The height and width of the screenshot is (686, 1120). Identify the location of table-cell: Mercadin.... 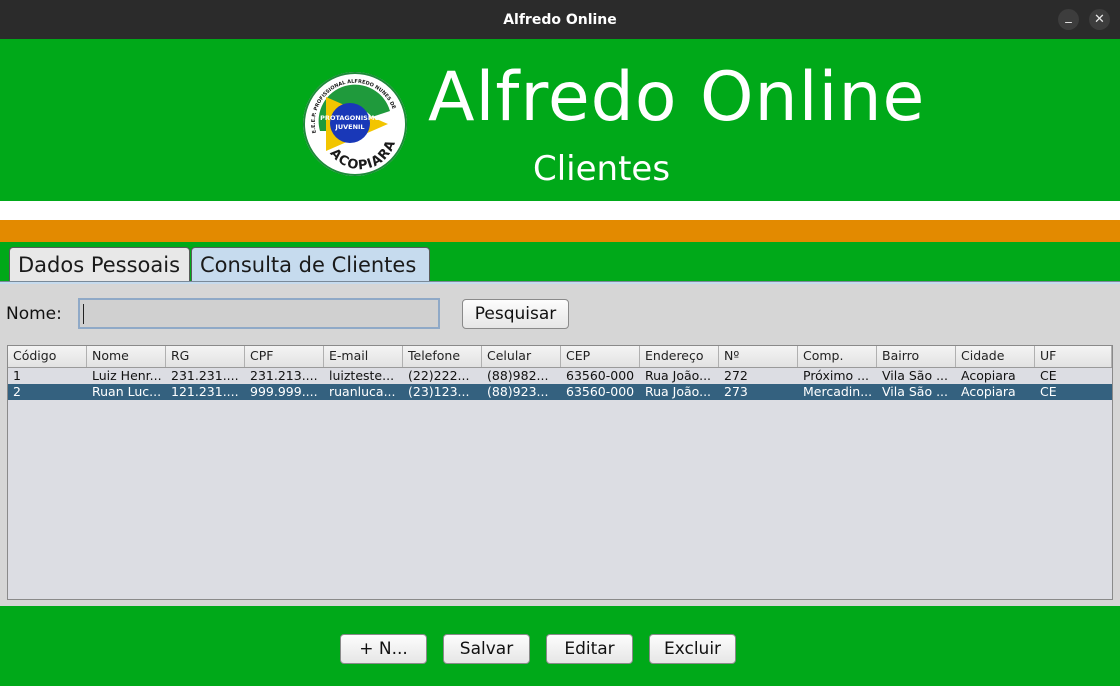
(838, 391).